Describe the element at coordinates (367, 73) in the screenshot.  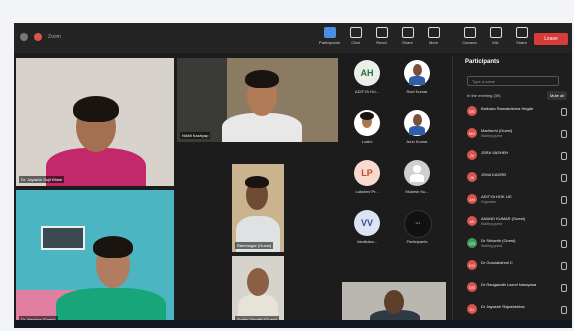
I see `avatar: AH` at that location.